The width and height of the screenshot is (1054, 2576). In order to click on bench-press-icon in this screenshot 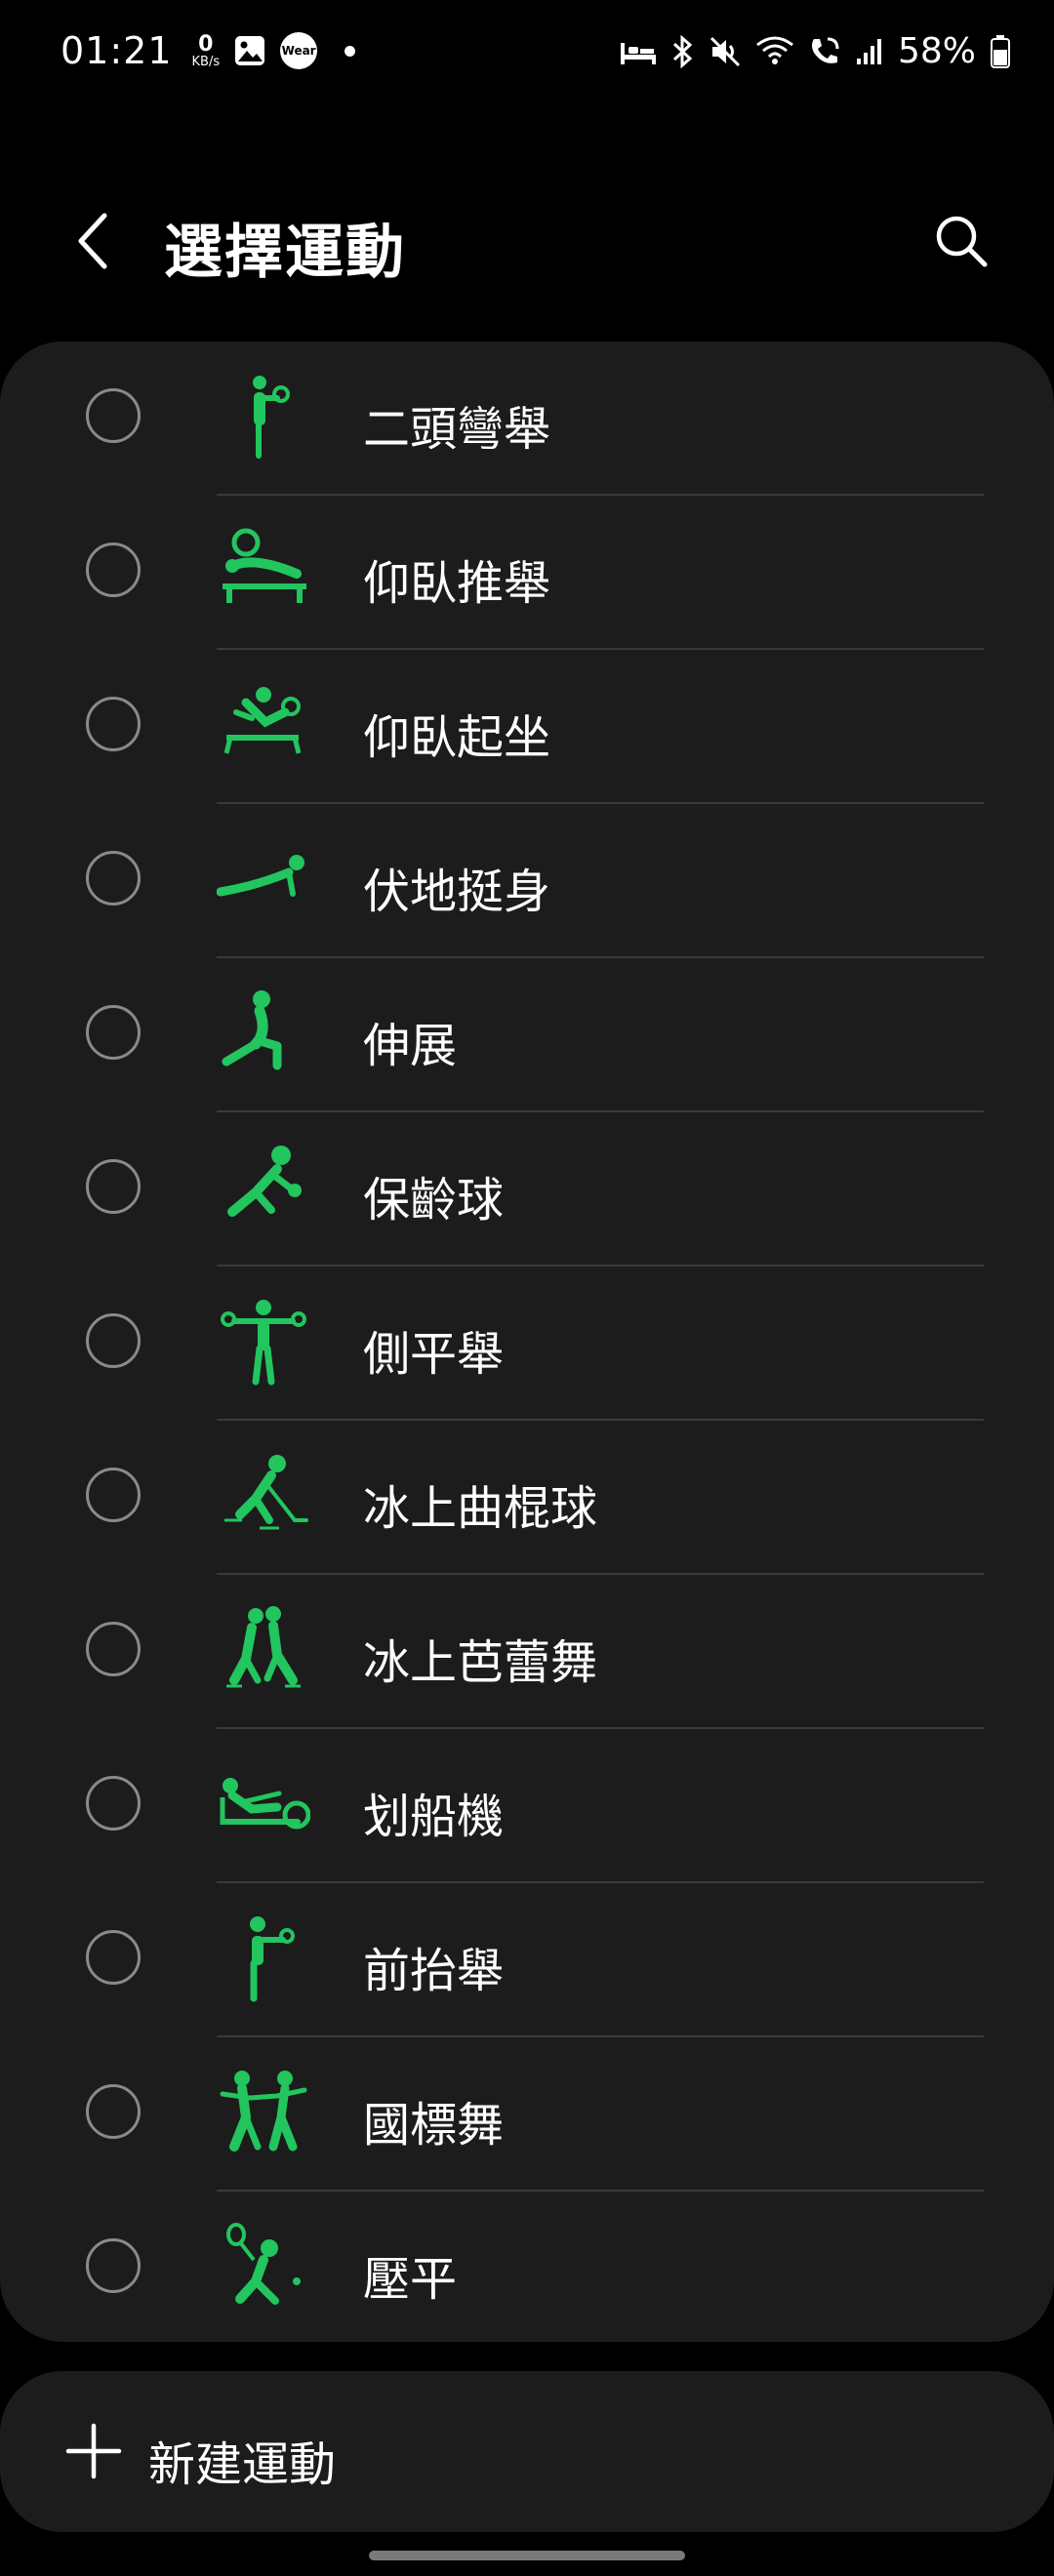, I will do `click(264, 565)`.